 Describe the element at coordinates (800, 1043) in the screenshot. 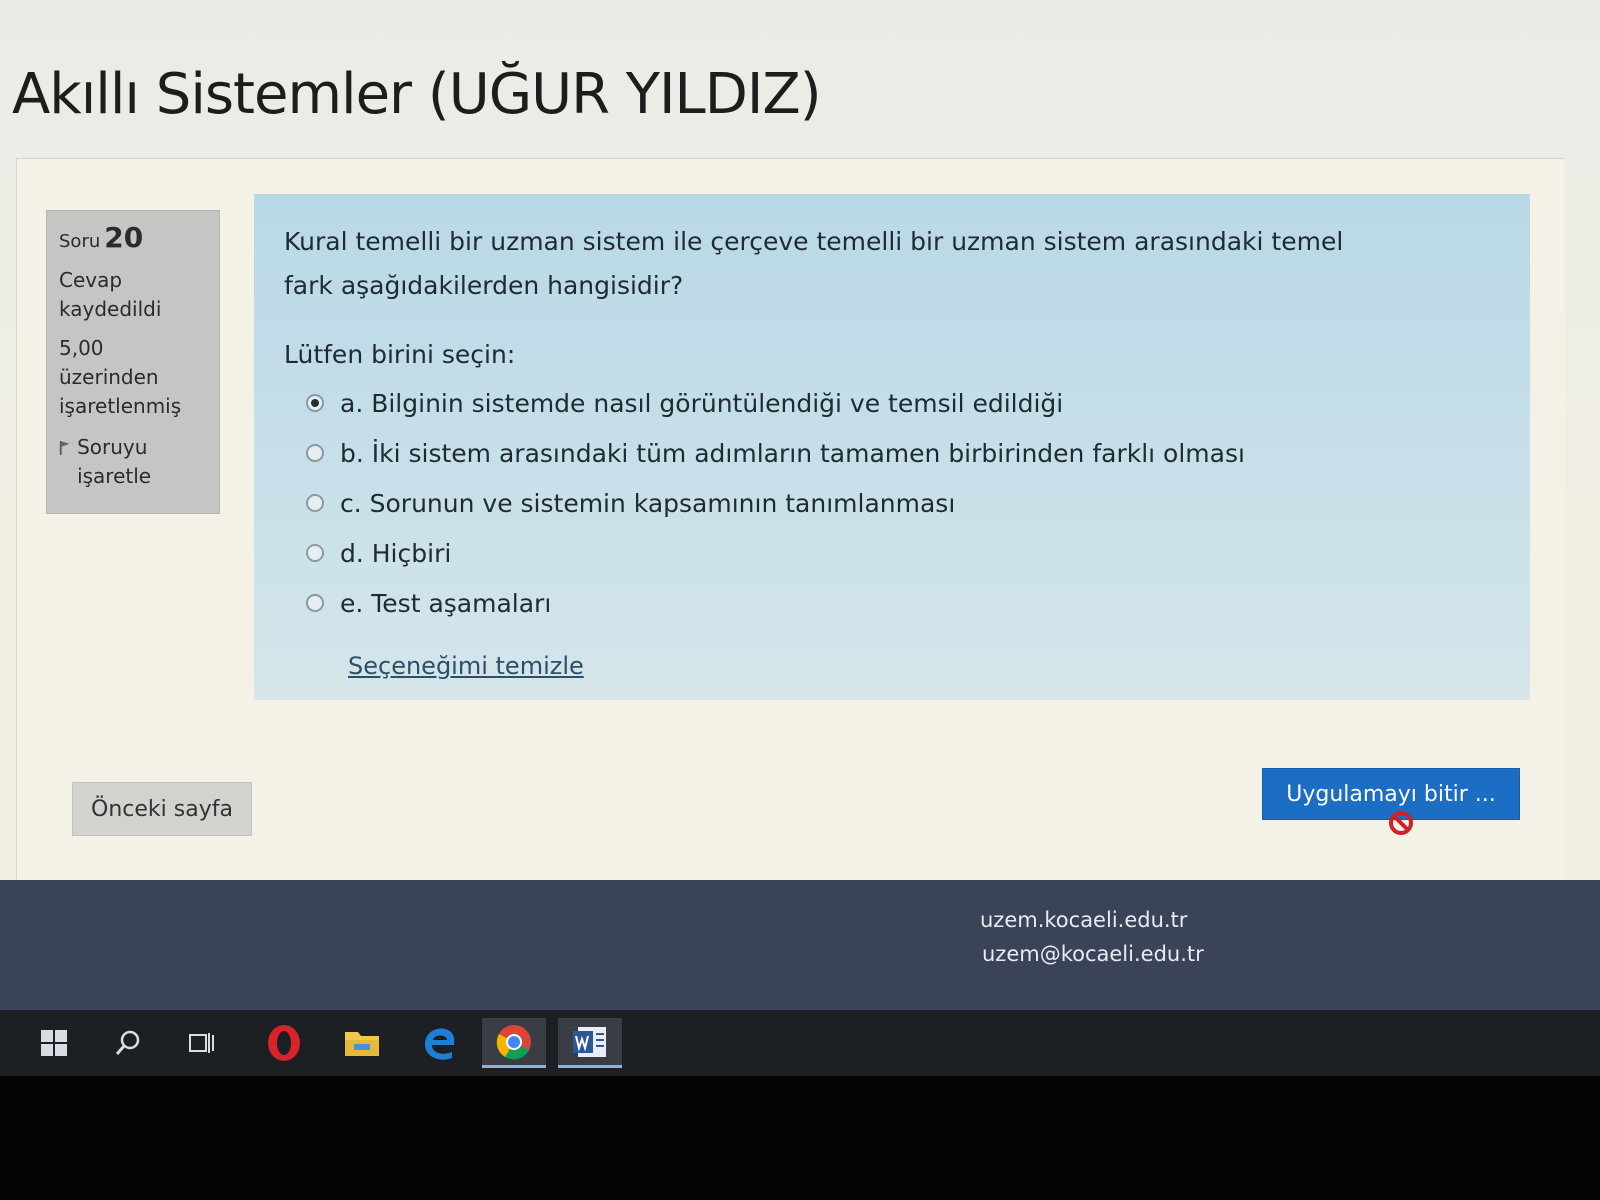

I see `windows-taskbar` at that location.